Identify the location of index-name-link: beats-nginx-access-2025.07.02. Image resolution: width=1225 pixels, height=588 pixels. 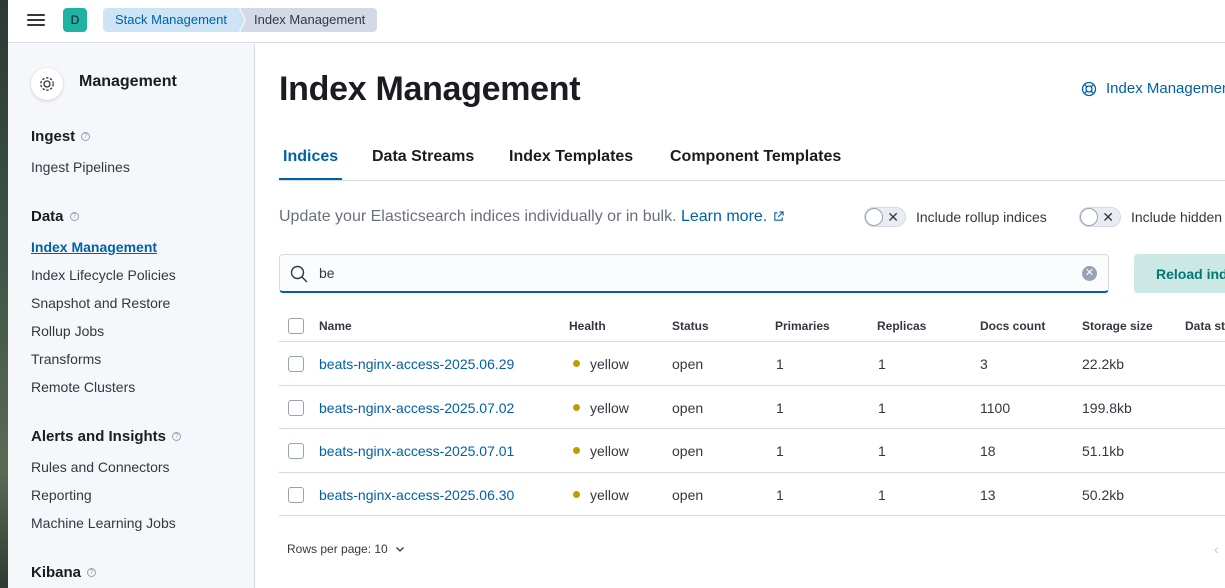
(416, 408).